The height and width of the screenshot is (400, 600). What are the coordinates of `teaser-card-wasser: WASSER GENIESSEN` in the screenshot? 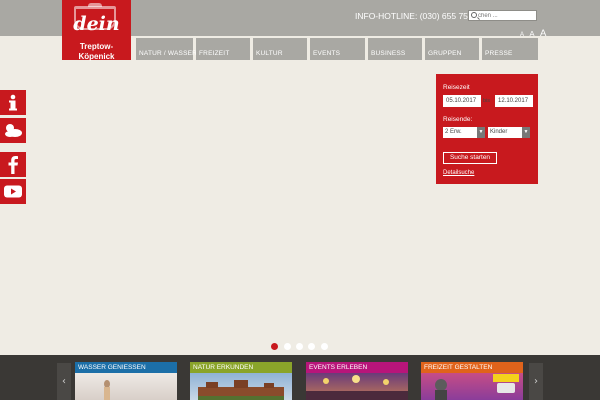 It's located at (126, 381).